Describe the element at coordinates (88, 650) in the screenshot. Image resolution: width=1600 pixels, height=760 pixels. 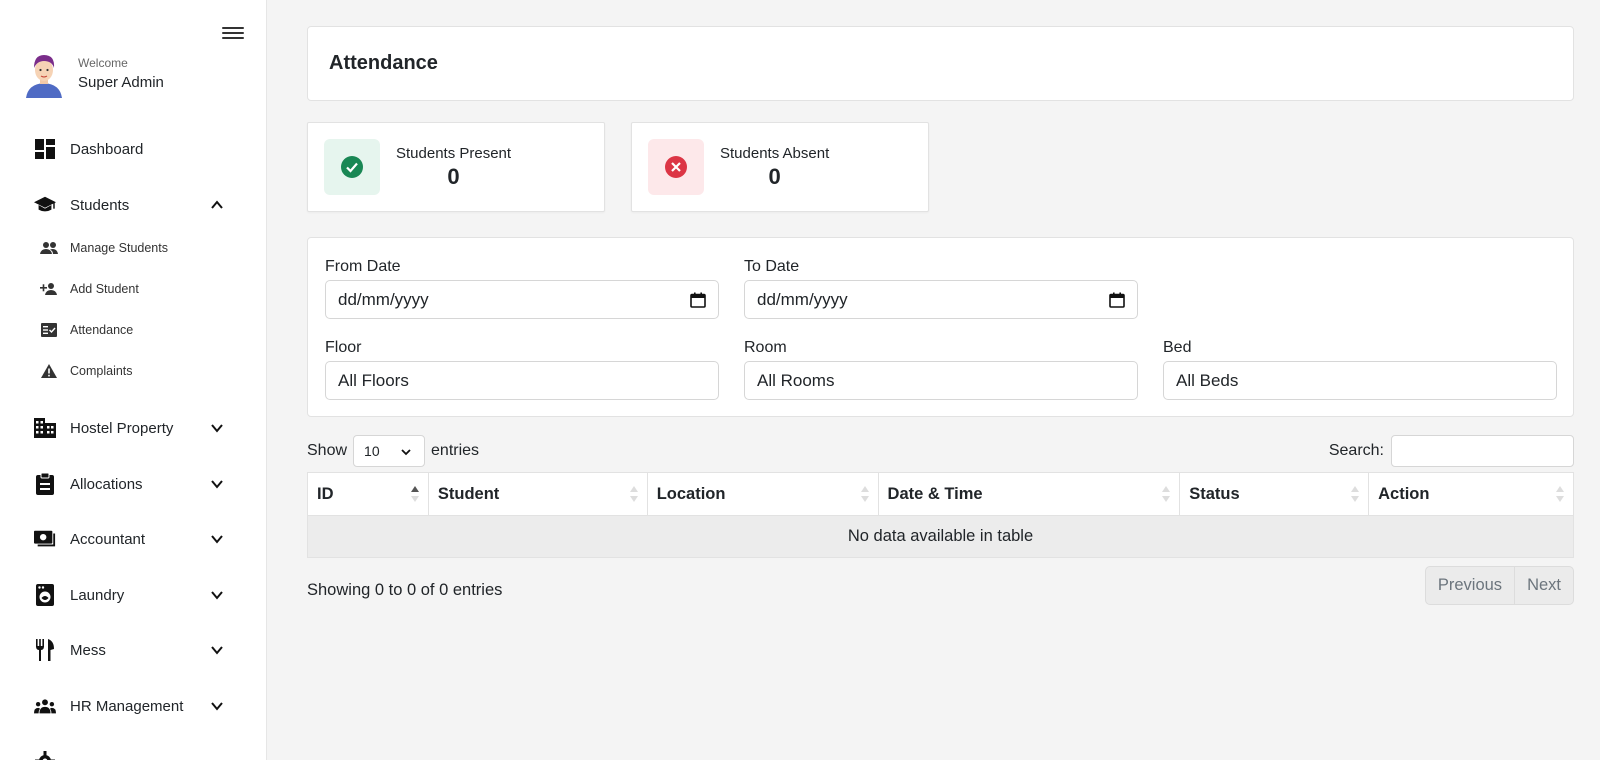
I see `sidebar-item-label: Mess` at that location.